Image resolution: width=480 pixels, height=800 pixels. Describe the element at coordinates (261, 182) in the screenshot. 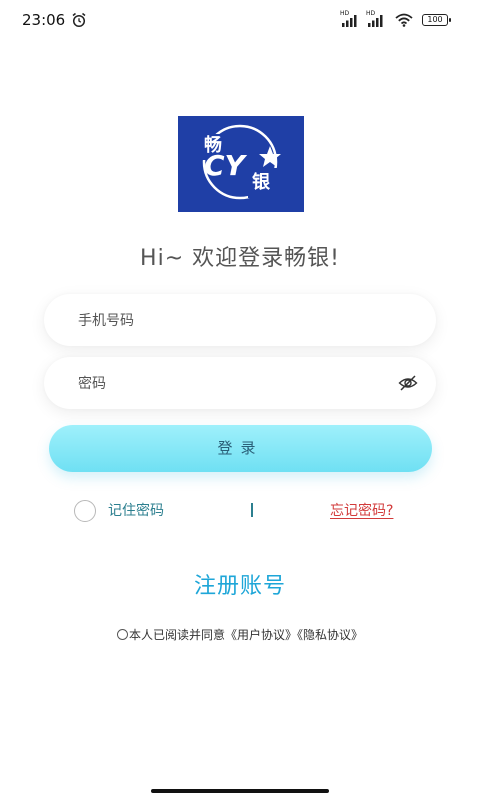

I see `logo-text-bottom: 银` at that location.